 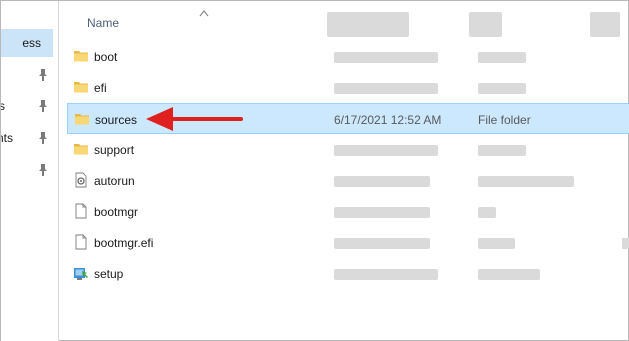 I want to click on setup-app-icon, so click(x=81, y=274).